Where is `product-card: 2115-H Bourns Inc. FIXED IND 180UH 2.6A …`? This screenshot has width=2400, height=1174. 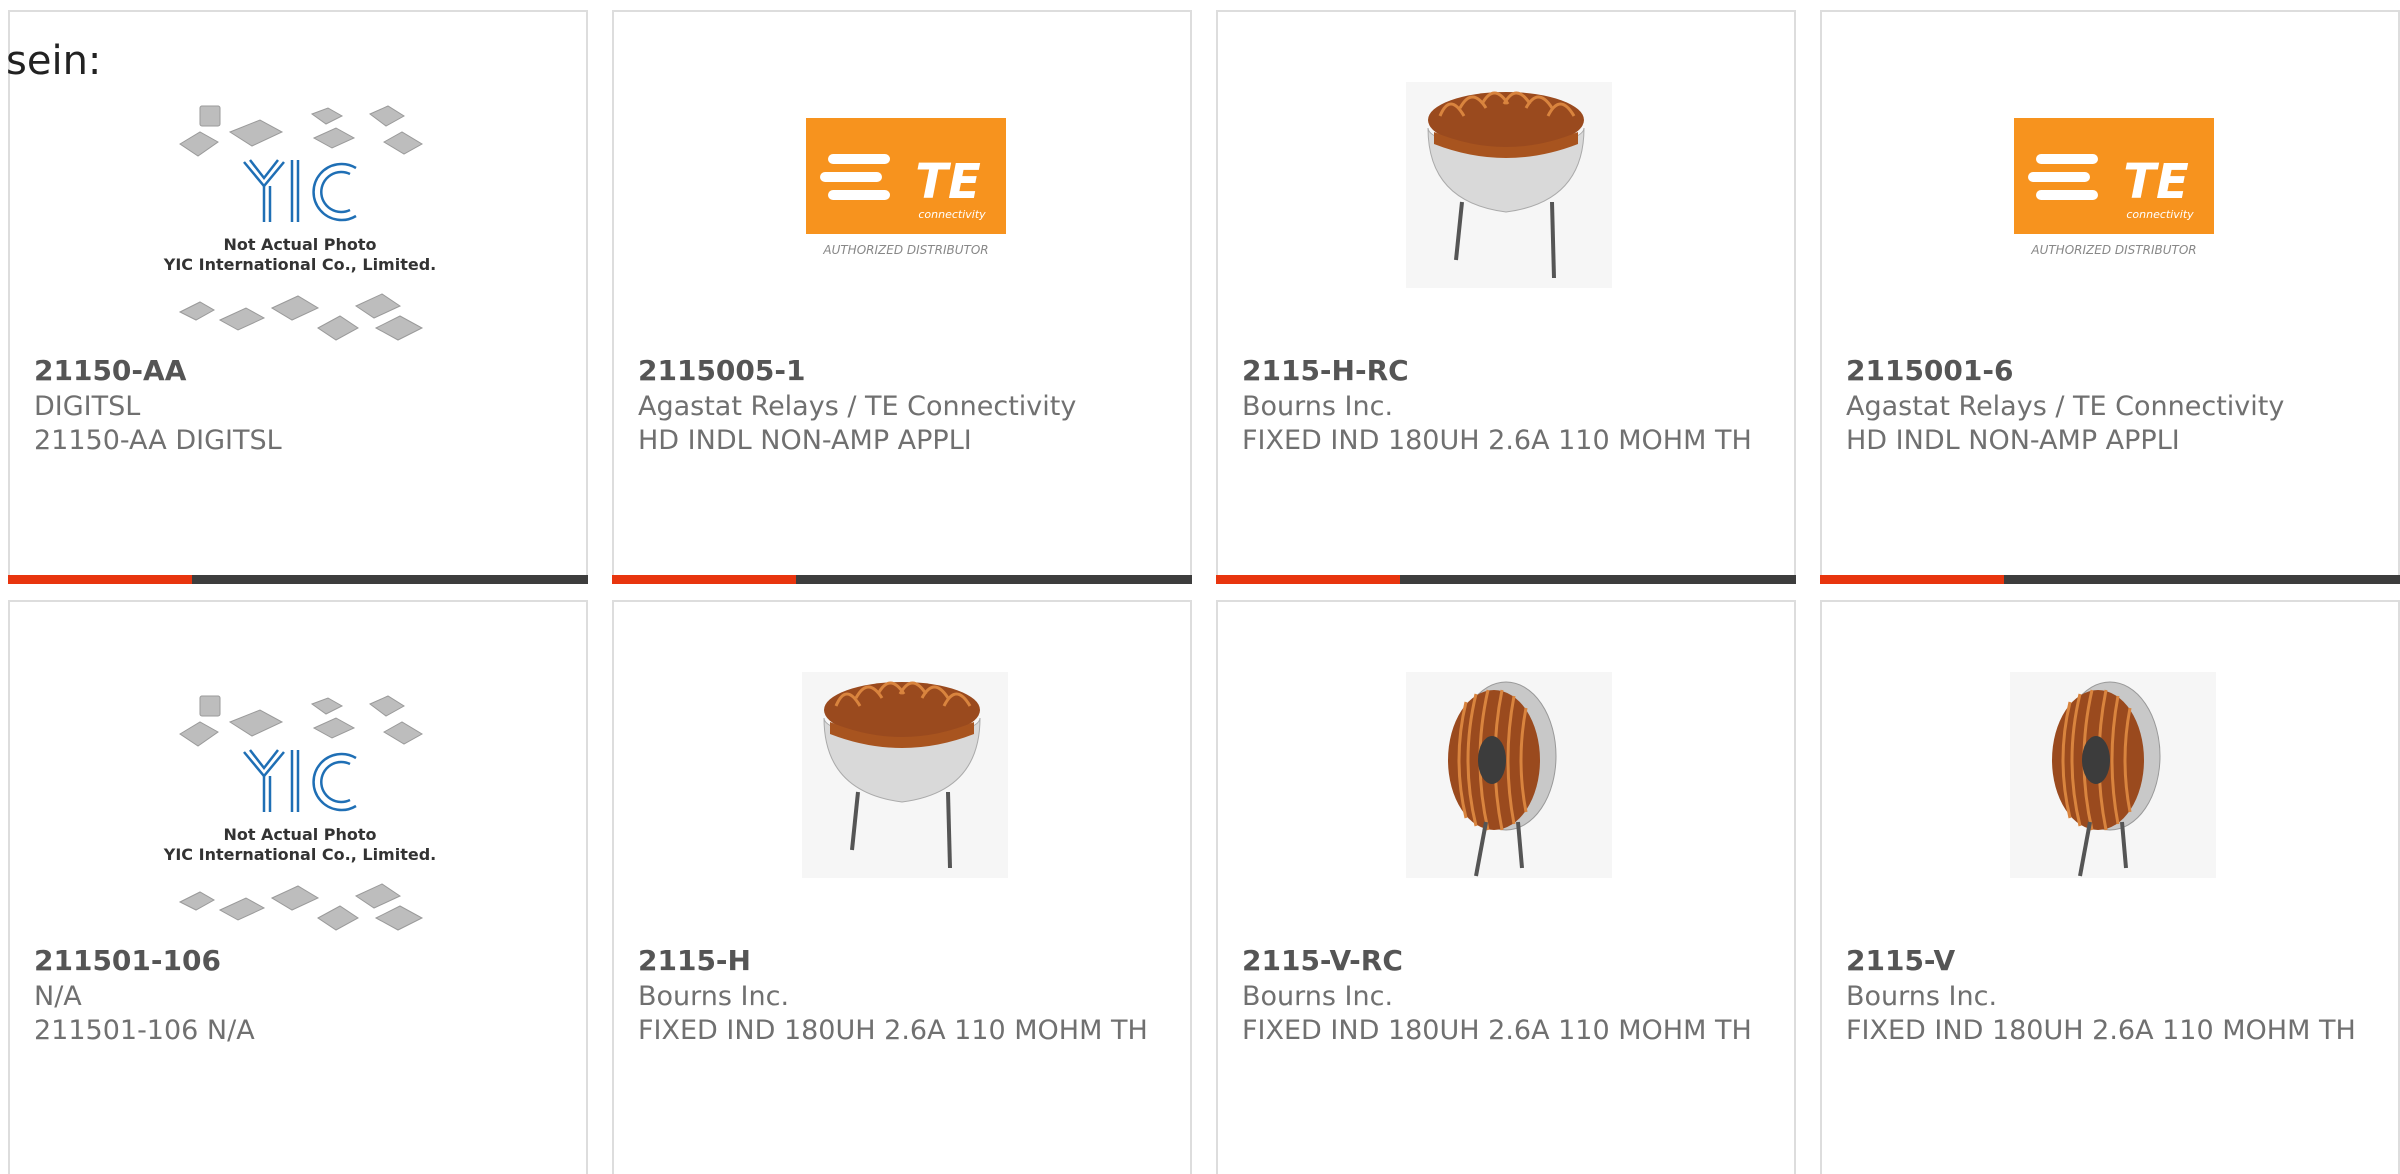 product-card: 2115-H Bourns Inc. FIXED IND 180UH 2.6A … is located at coordinates (902, 887).